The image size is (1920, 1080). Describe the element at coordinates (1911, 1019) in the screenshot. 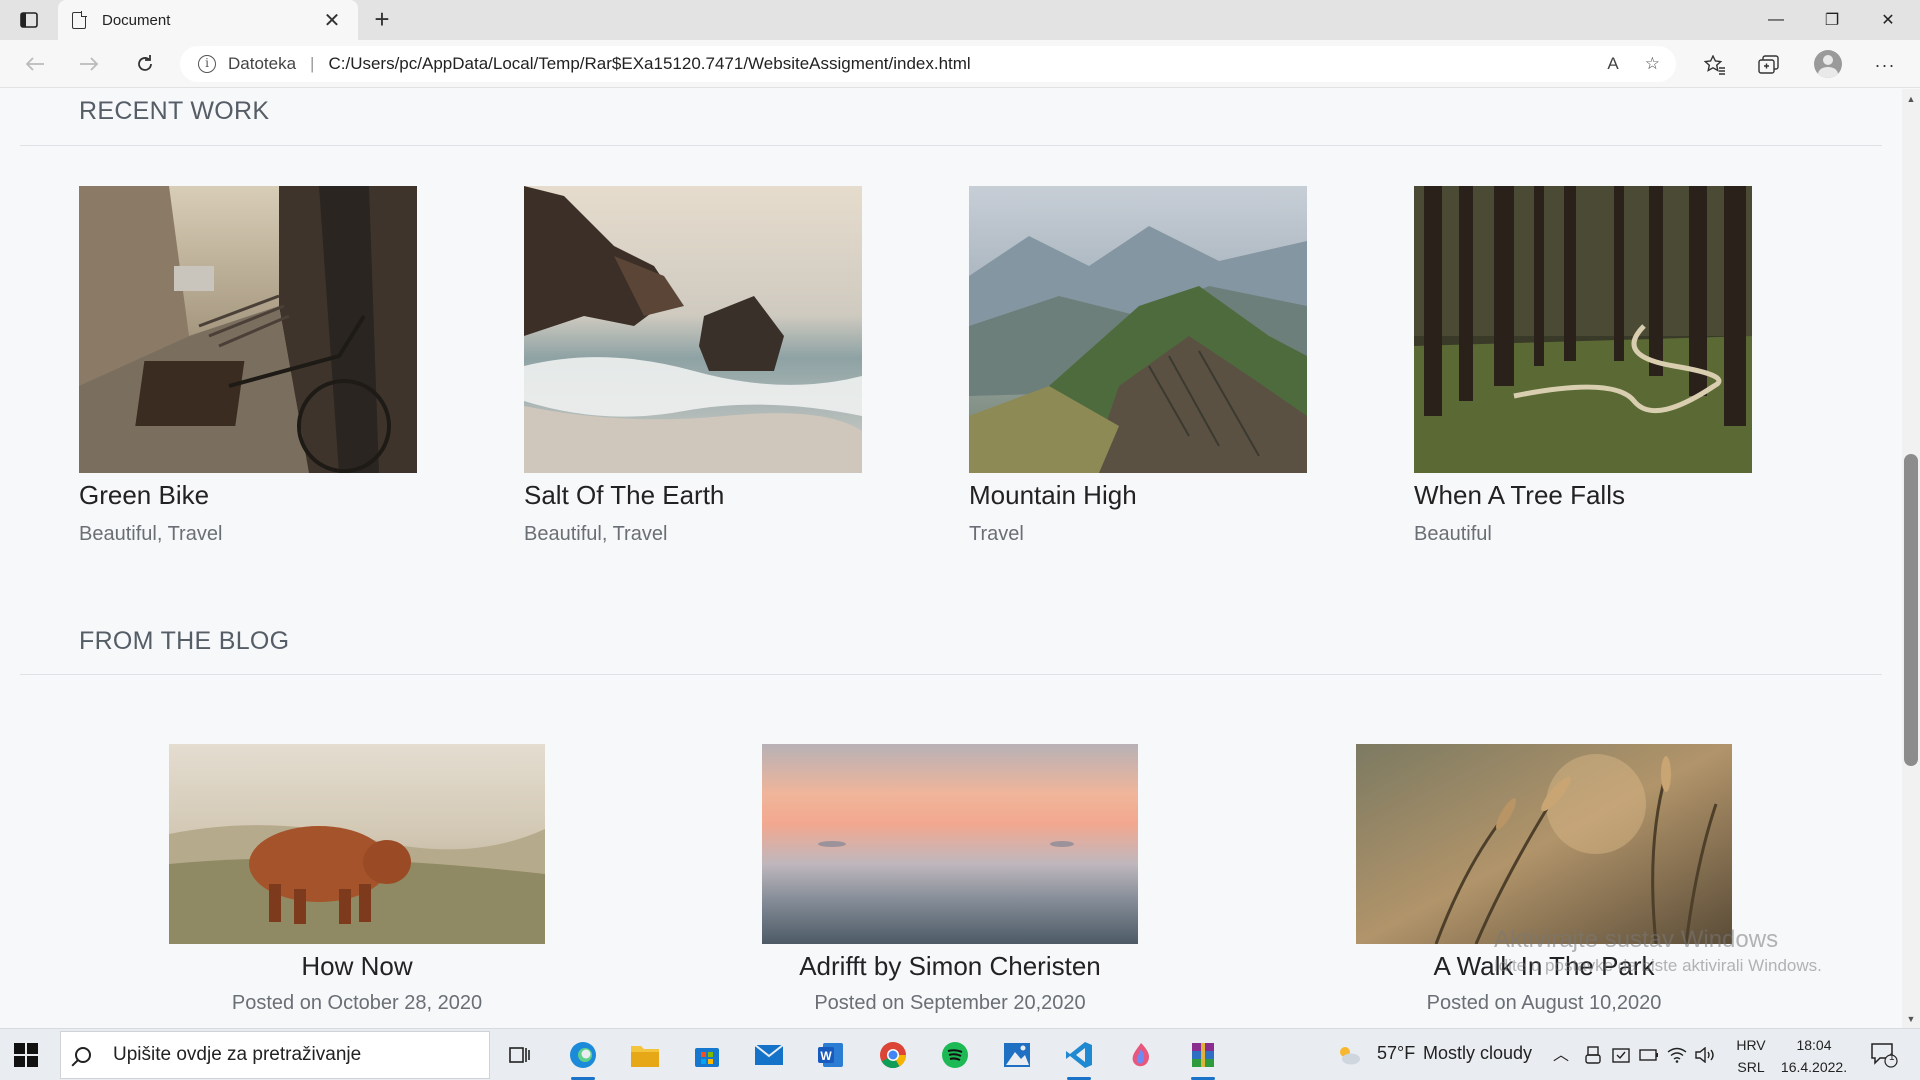

I see `scroll-down-arrow: ▼` at that location.